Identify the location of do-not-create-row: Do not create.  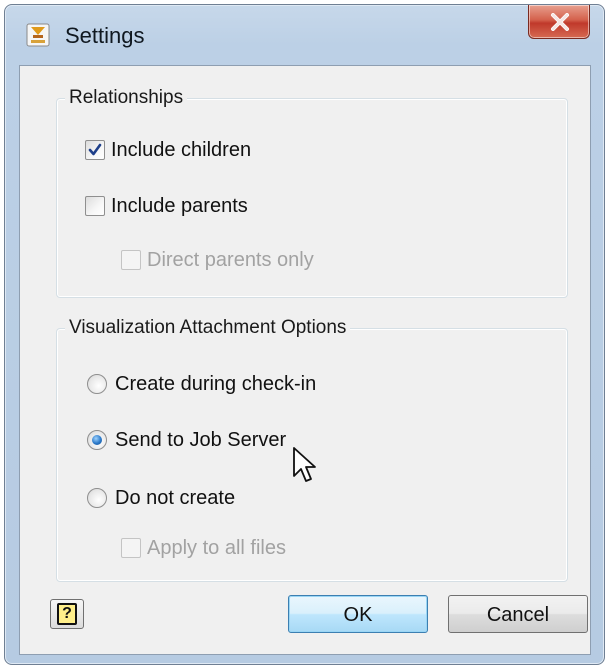
(161, 498).